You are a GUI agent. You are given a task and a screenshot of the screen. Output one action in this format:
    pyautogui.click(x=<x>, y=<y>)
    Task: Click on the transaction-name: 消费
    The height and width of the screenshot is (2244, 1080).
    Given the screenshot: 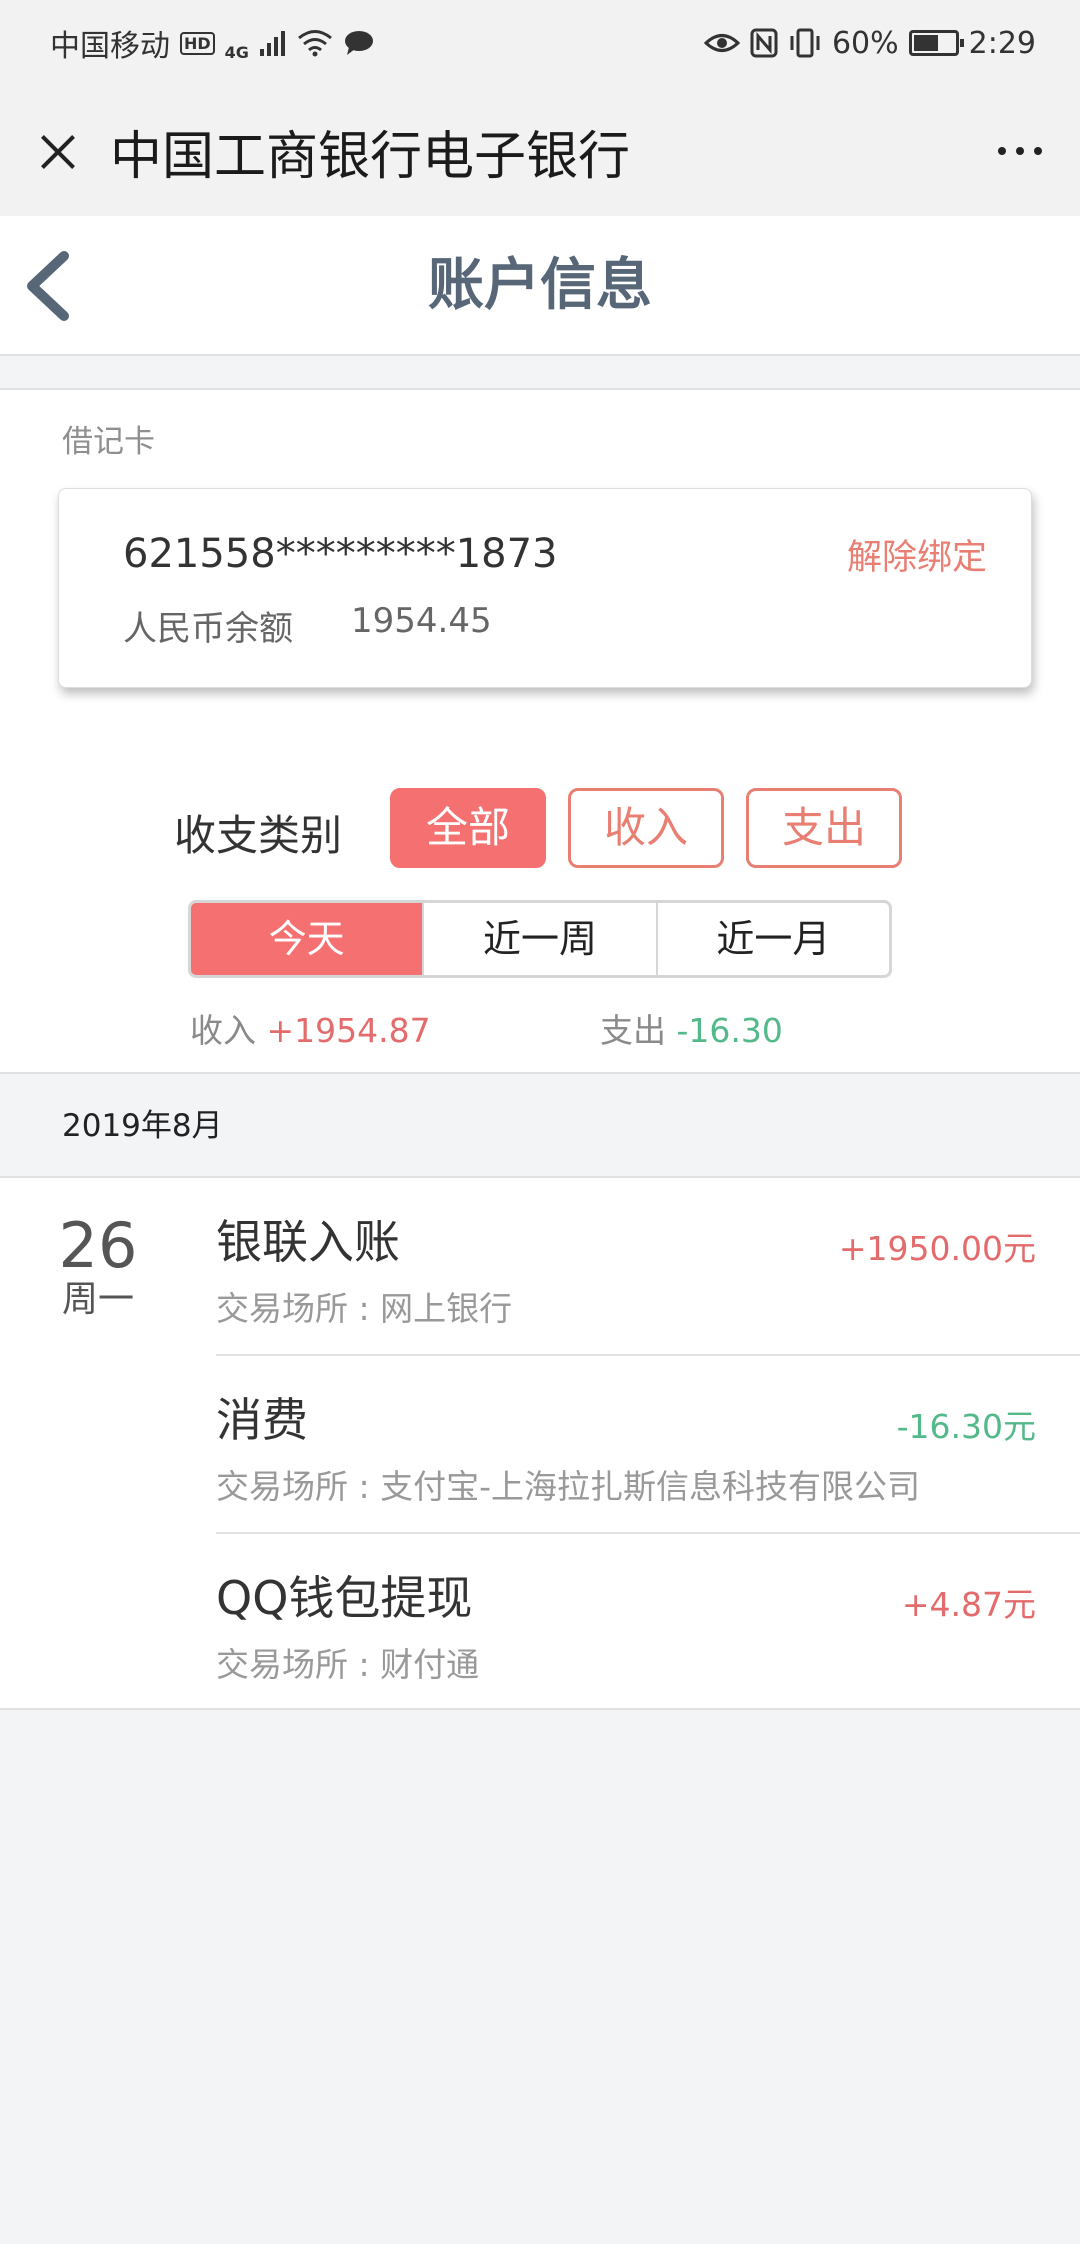 What is the action you would take?
    pyautogui.click(x=262, y=1420)
    